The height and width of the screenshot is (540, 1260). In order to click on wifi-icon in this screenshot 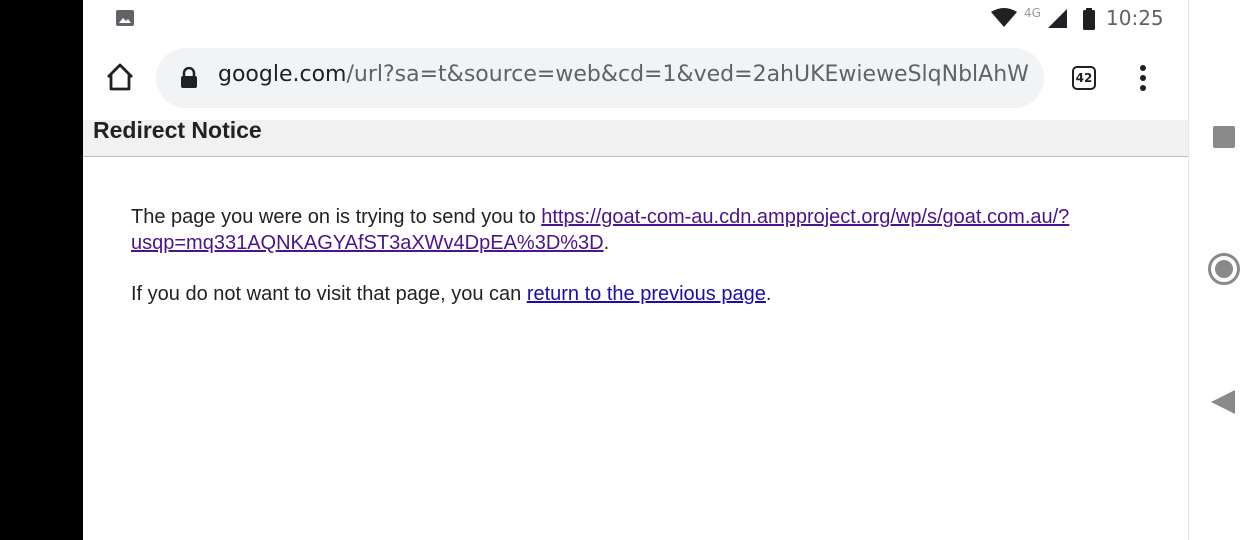, I will do `click(1004, 17)`.